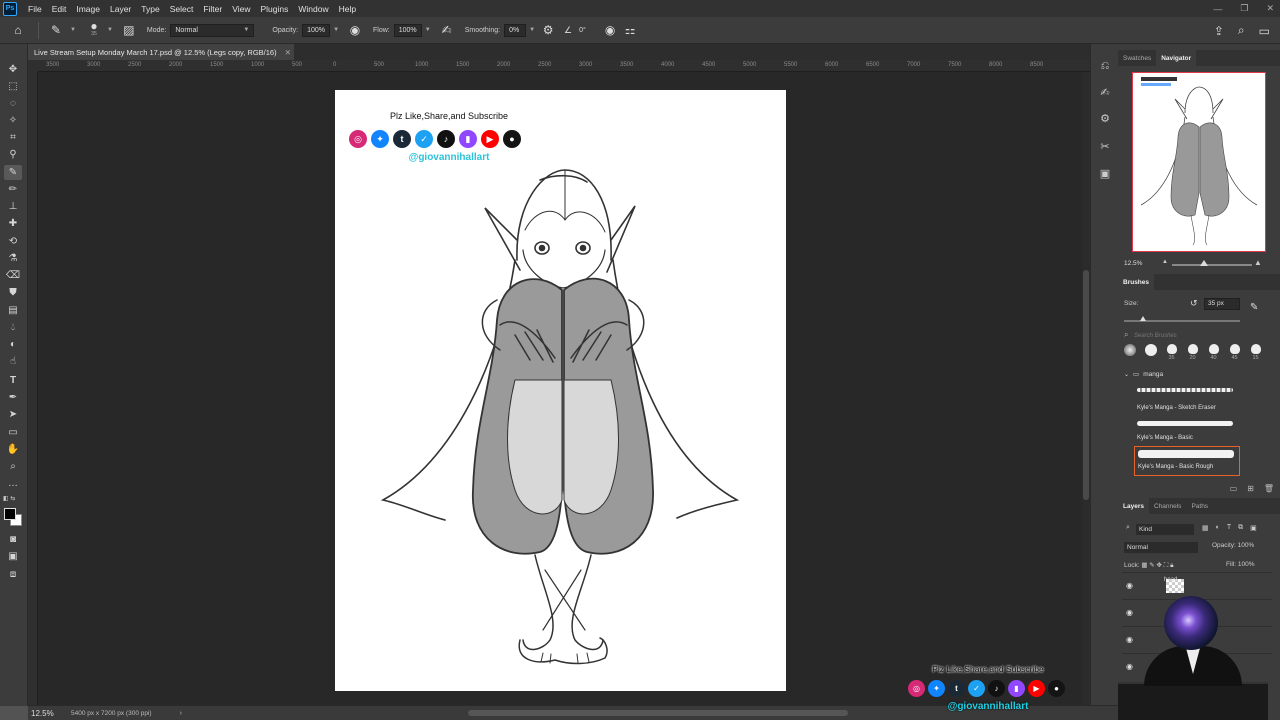 The width and height of the screenshot is (1280, 720). What do you see at coordinates (120, 9) in the screenshot?
I see `menu-layer: Layer` at bounding box center [120, 9].